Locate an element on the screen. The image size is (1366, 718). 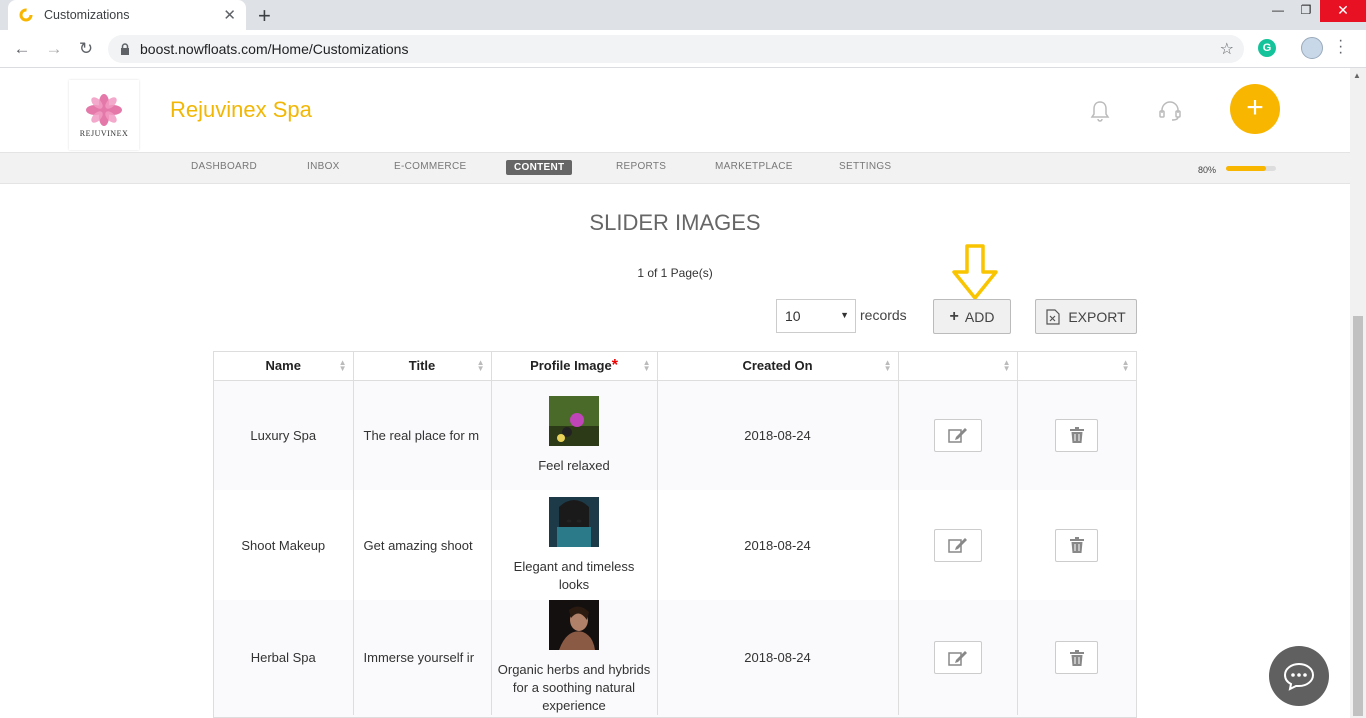
nav-ecommerce: E-COMMERCE is located at coordinates (430, 166).